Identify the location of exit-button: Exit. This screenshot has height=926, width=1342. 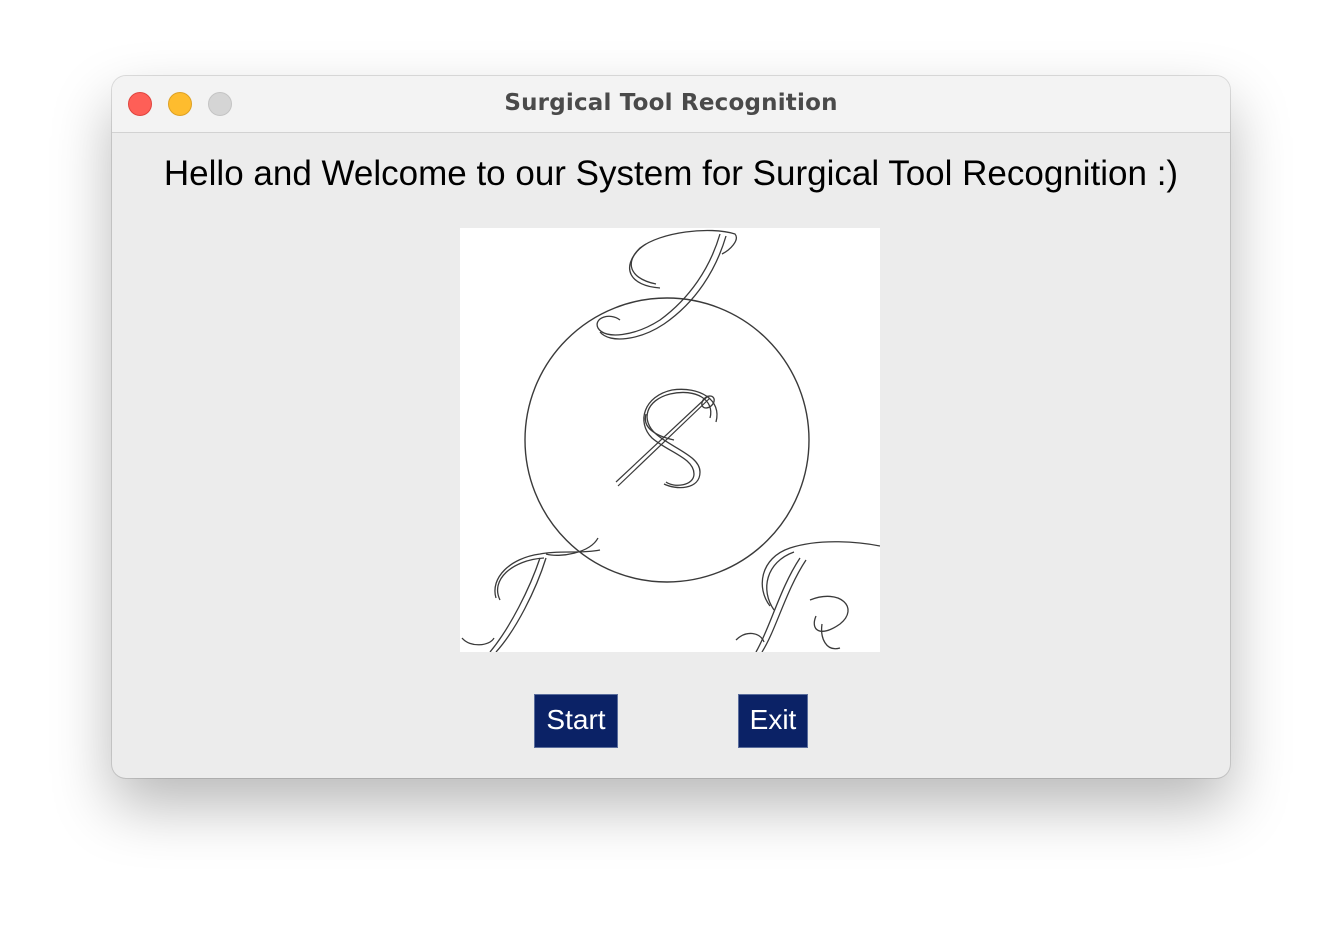
(773, 721).